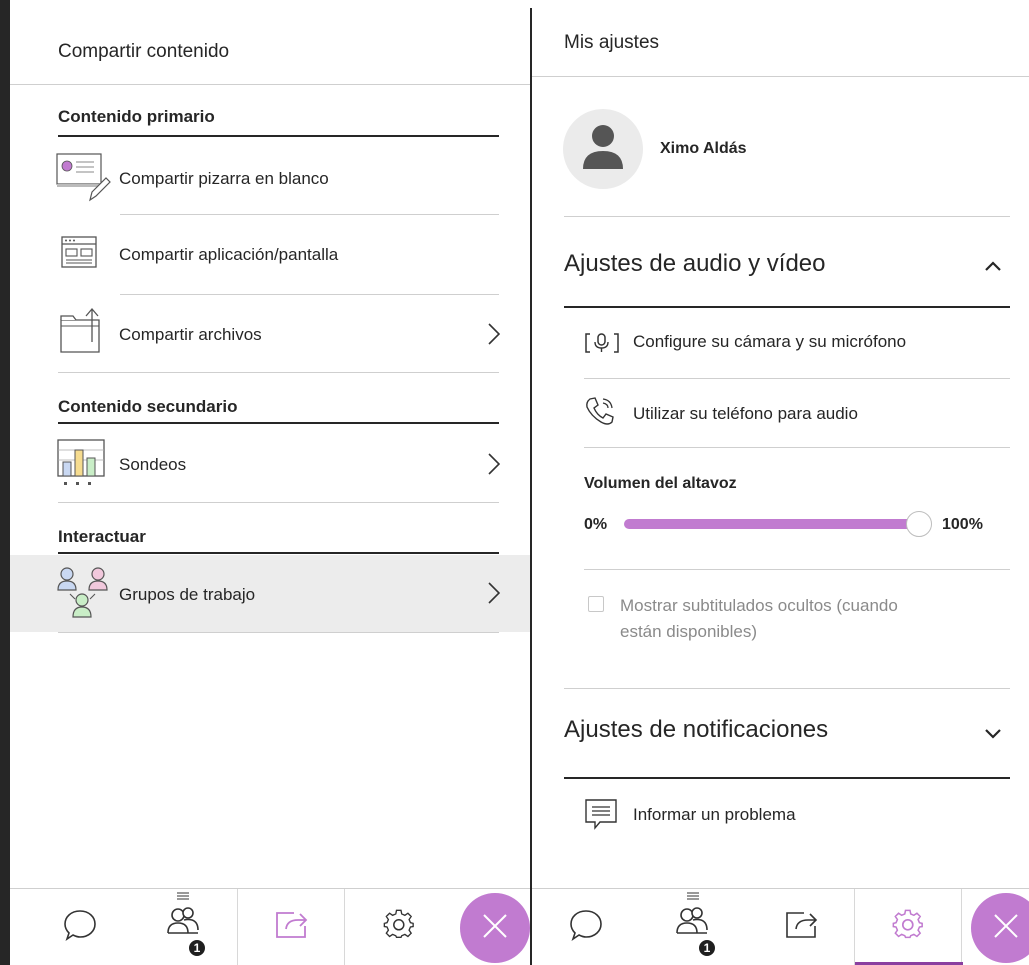 The image size is (1029, 965). What do you see at coordinates (83, 596) in the screenshot?
I see `breakout-groups-icon` at bounding box center [83, 596].